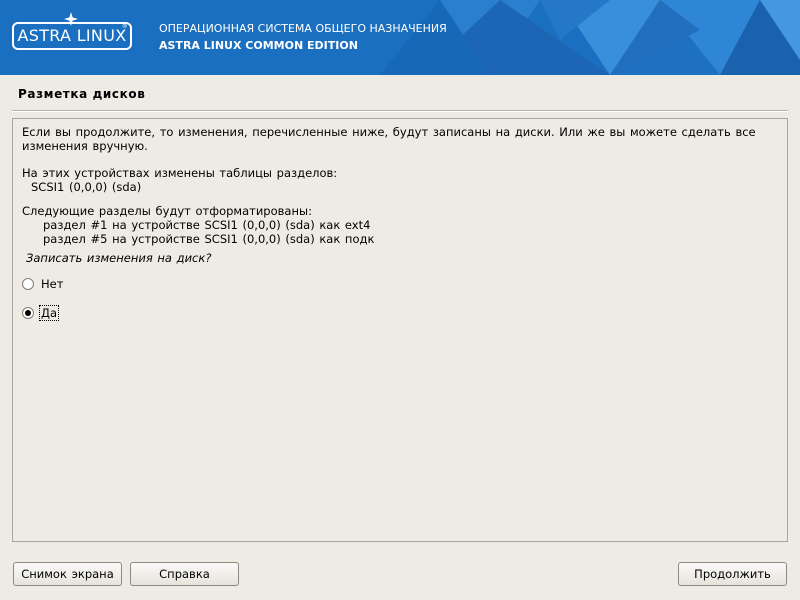 The width and height of the screenshot is (800, 600). What do you see at coordinates (258, 45) in the screenshot?
I see `os-edition: ASTRA LINUX COMMON EDITION` at bounding box center [258, 45].